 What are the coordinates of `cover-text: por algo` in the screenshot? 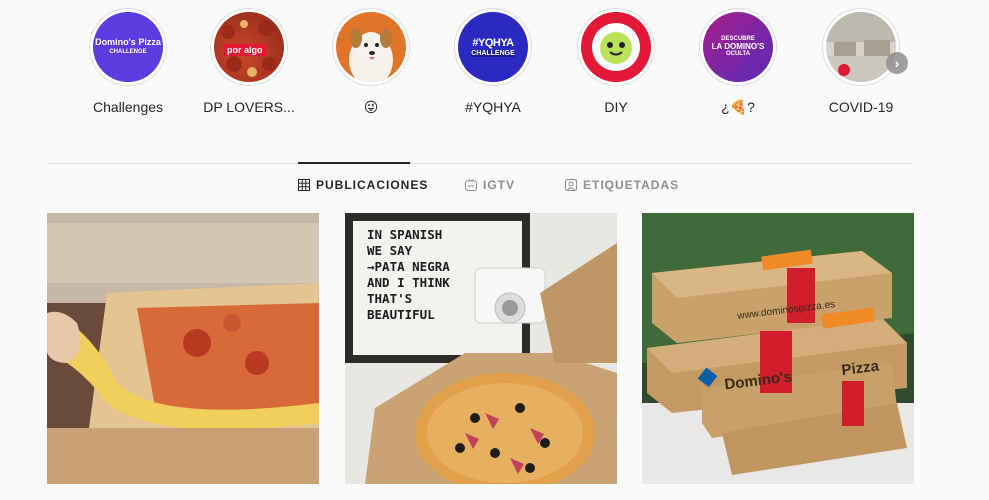 It's located at (245, 50).